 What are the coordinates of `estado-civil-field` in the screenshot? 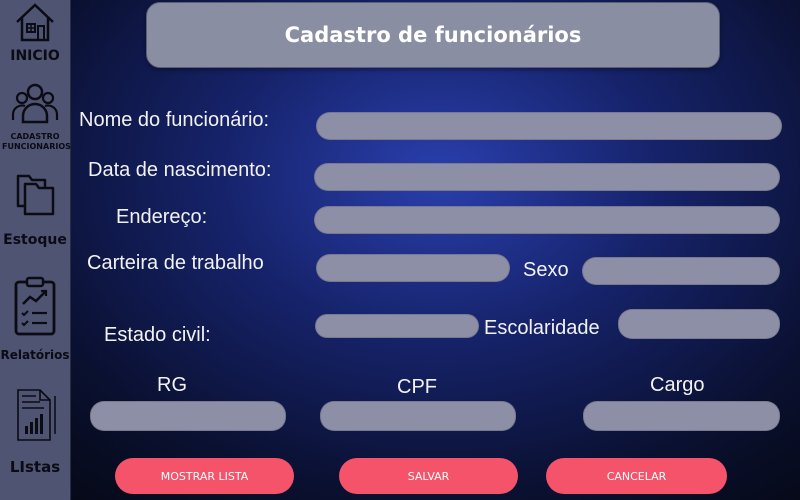 It's located at (397, 326).